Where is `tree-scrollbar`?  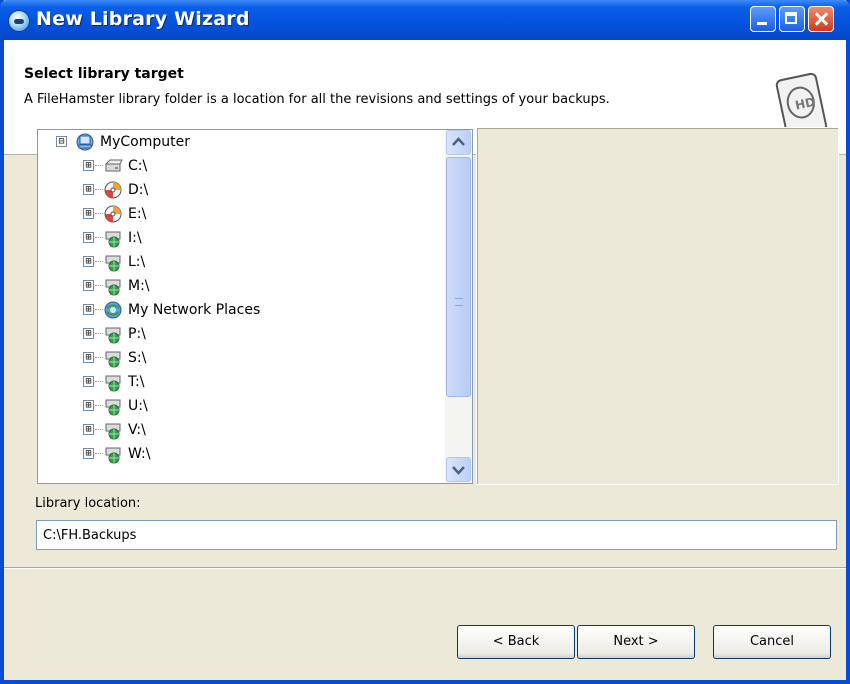
tree-scrollbar is located at coordinates (458, 306).